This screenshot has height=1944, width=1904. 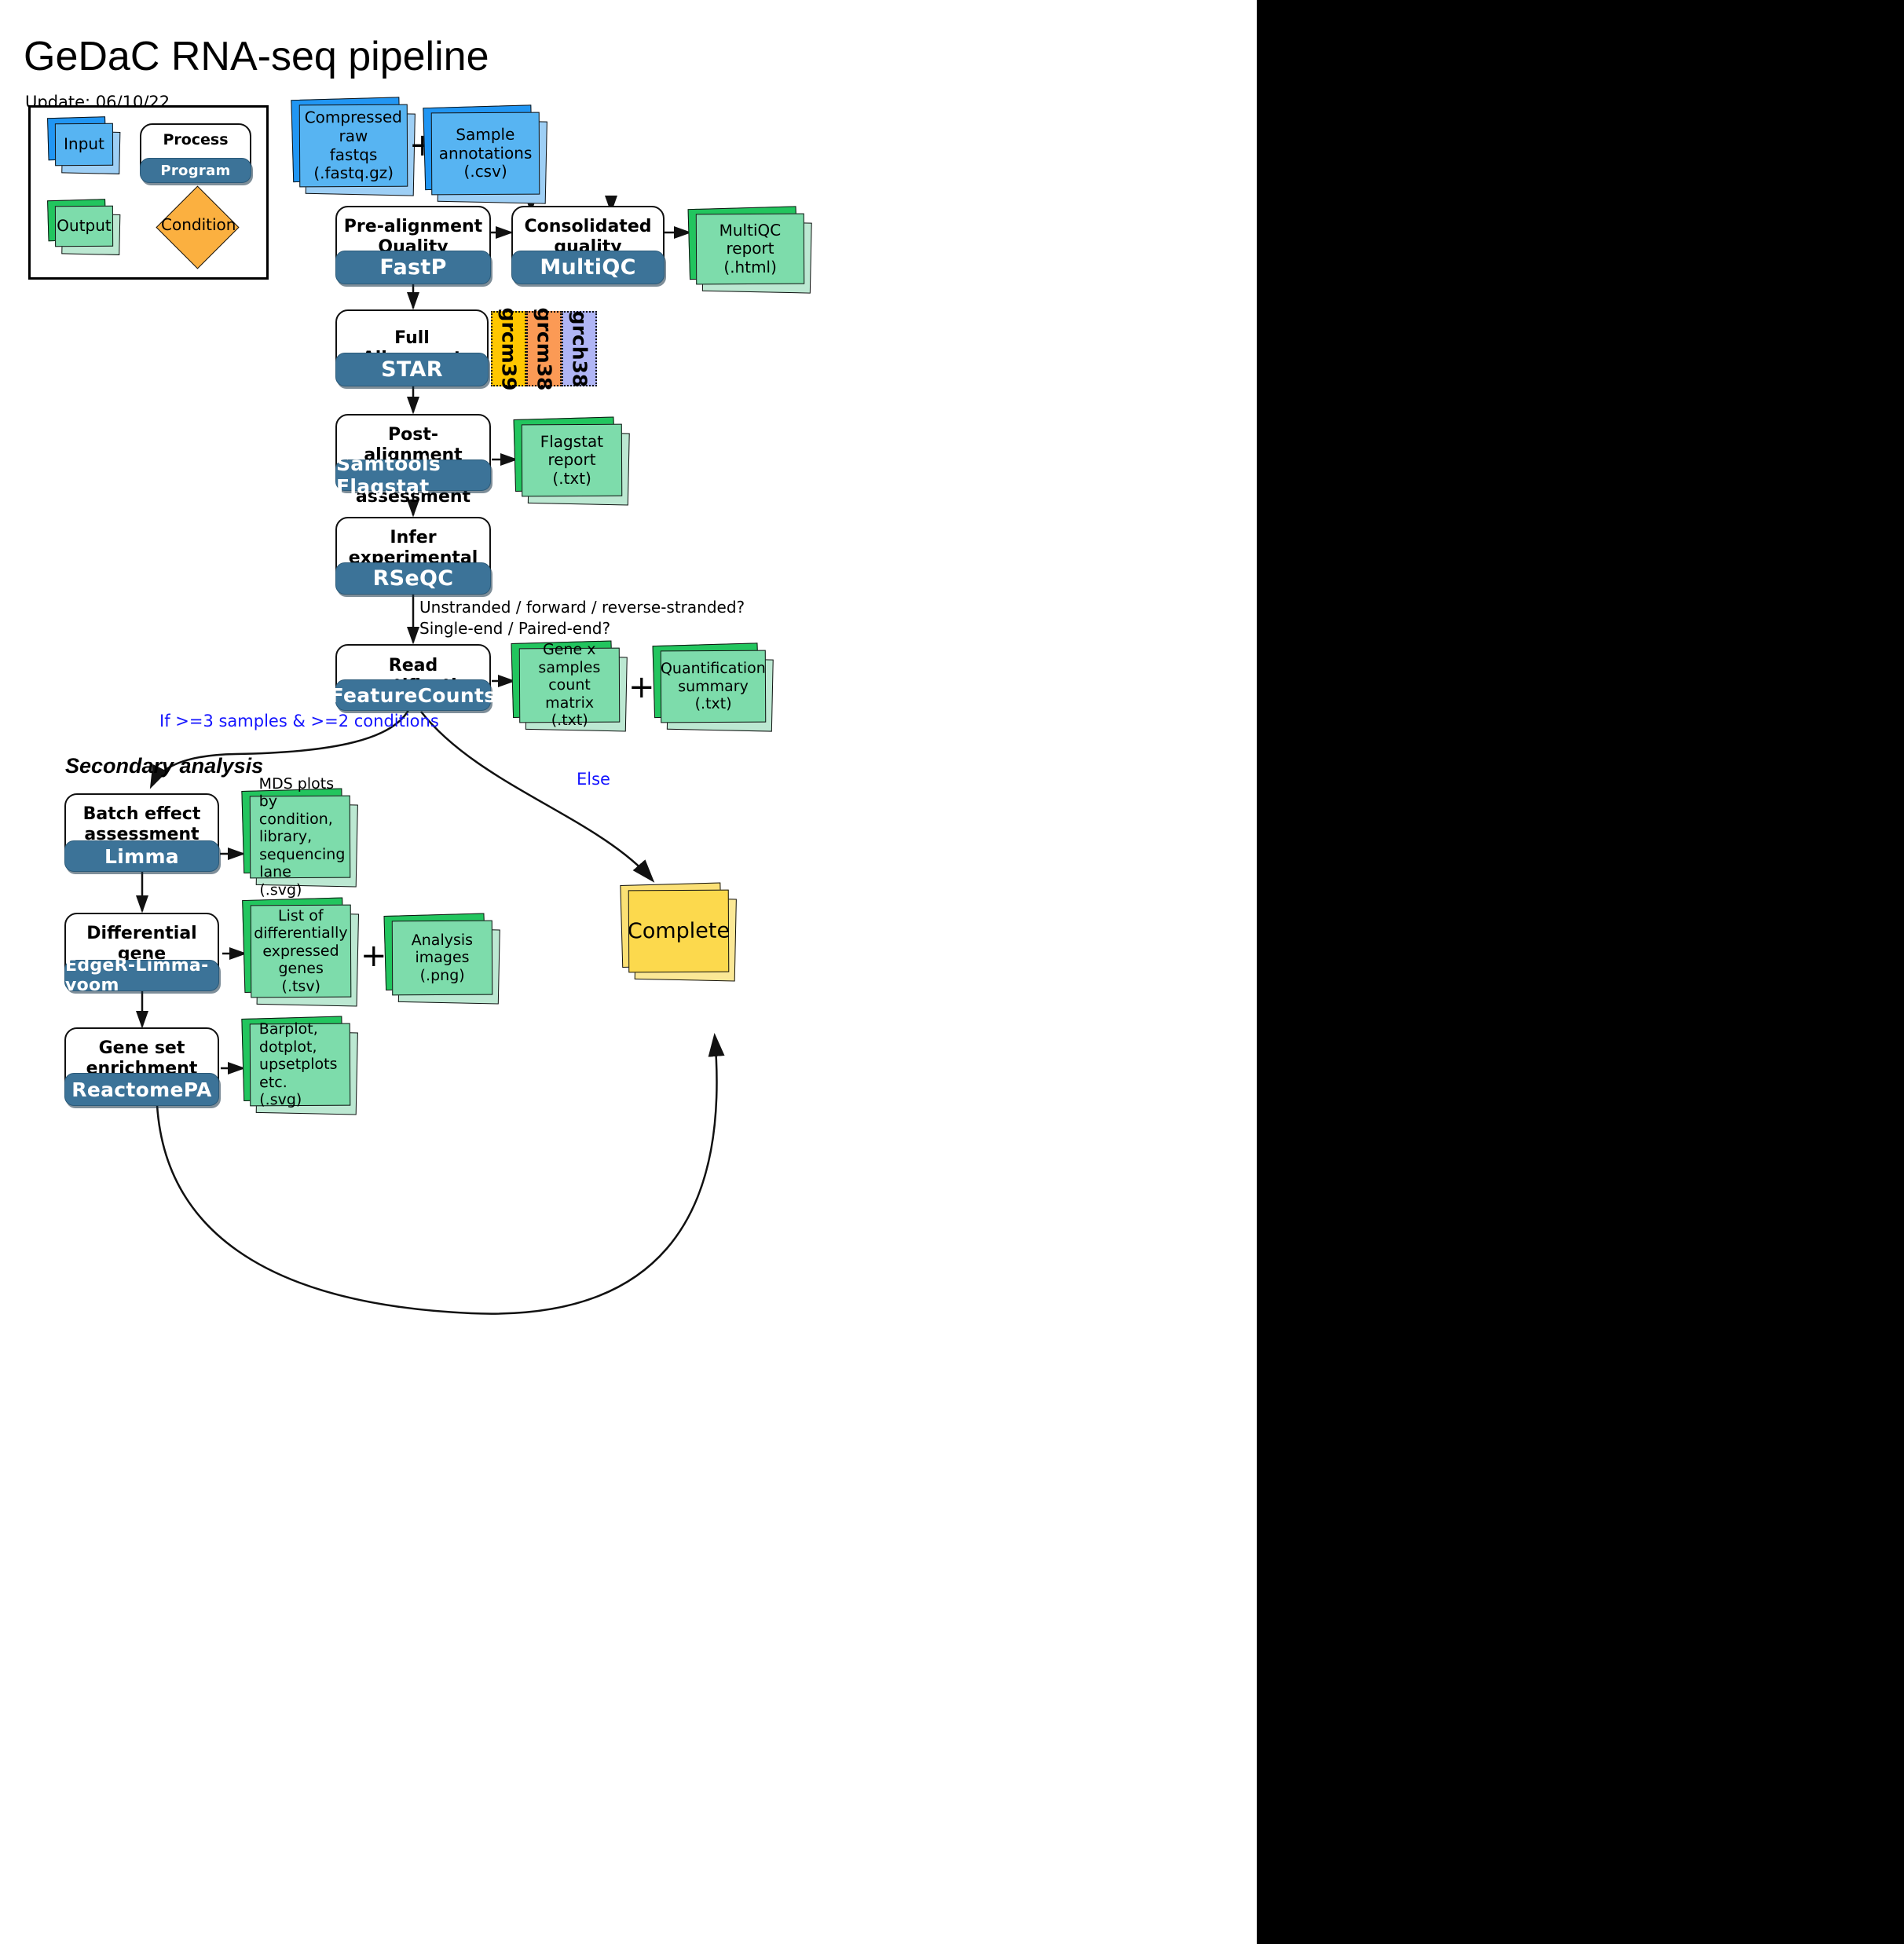 What do you see at coordinates (198, 224) in the screenshot?
I see `legend-condition-label: Condition` at bounding box center [198, 224].